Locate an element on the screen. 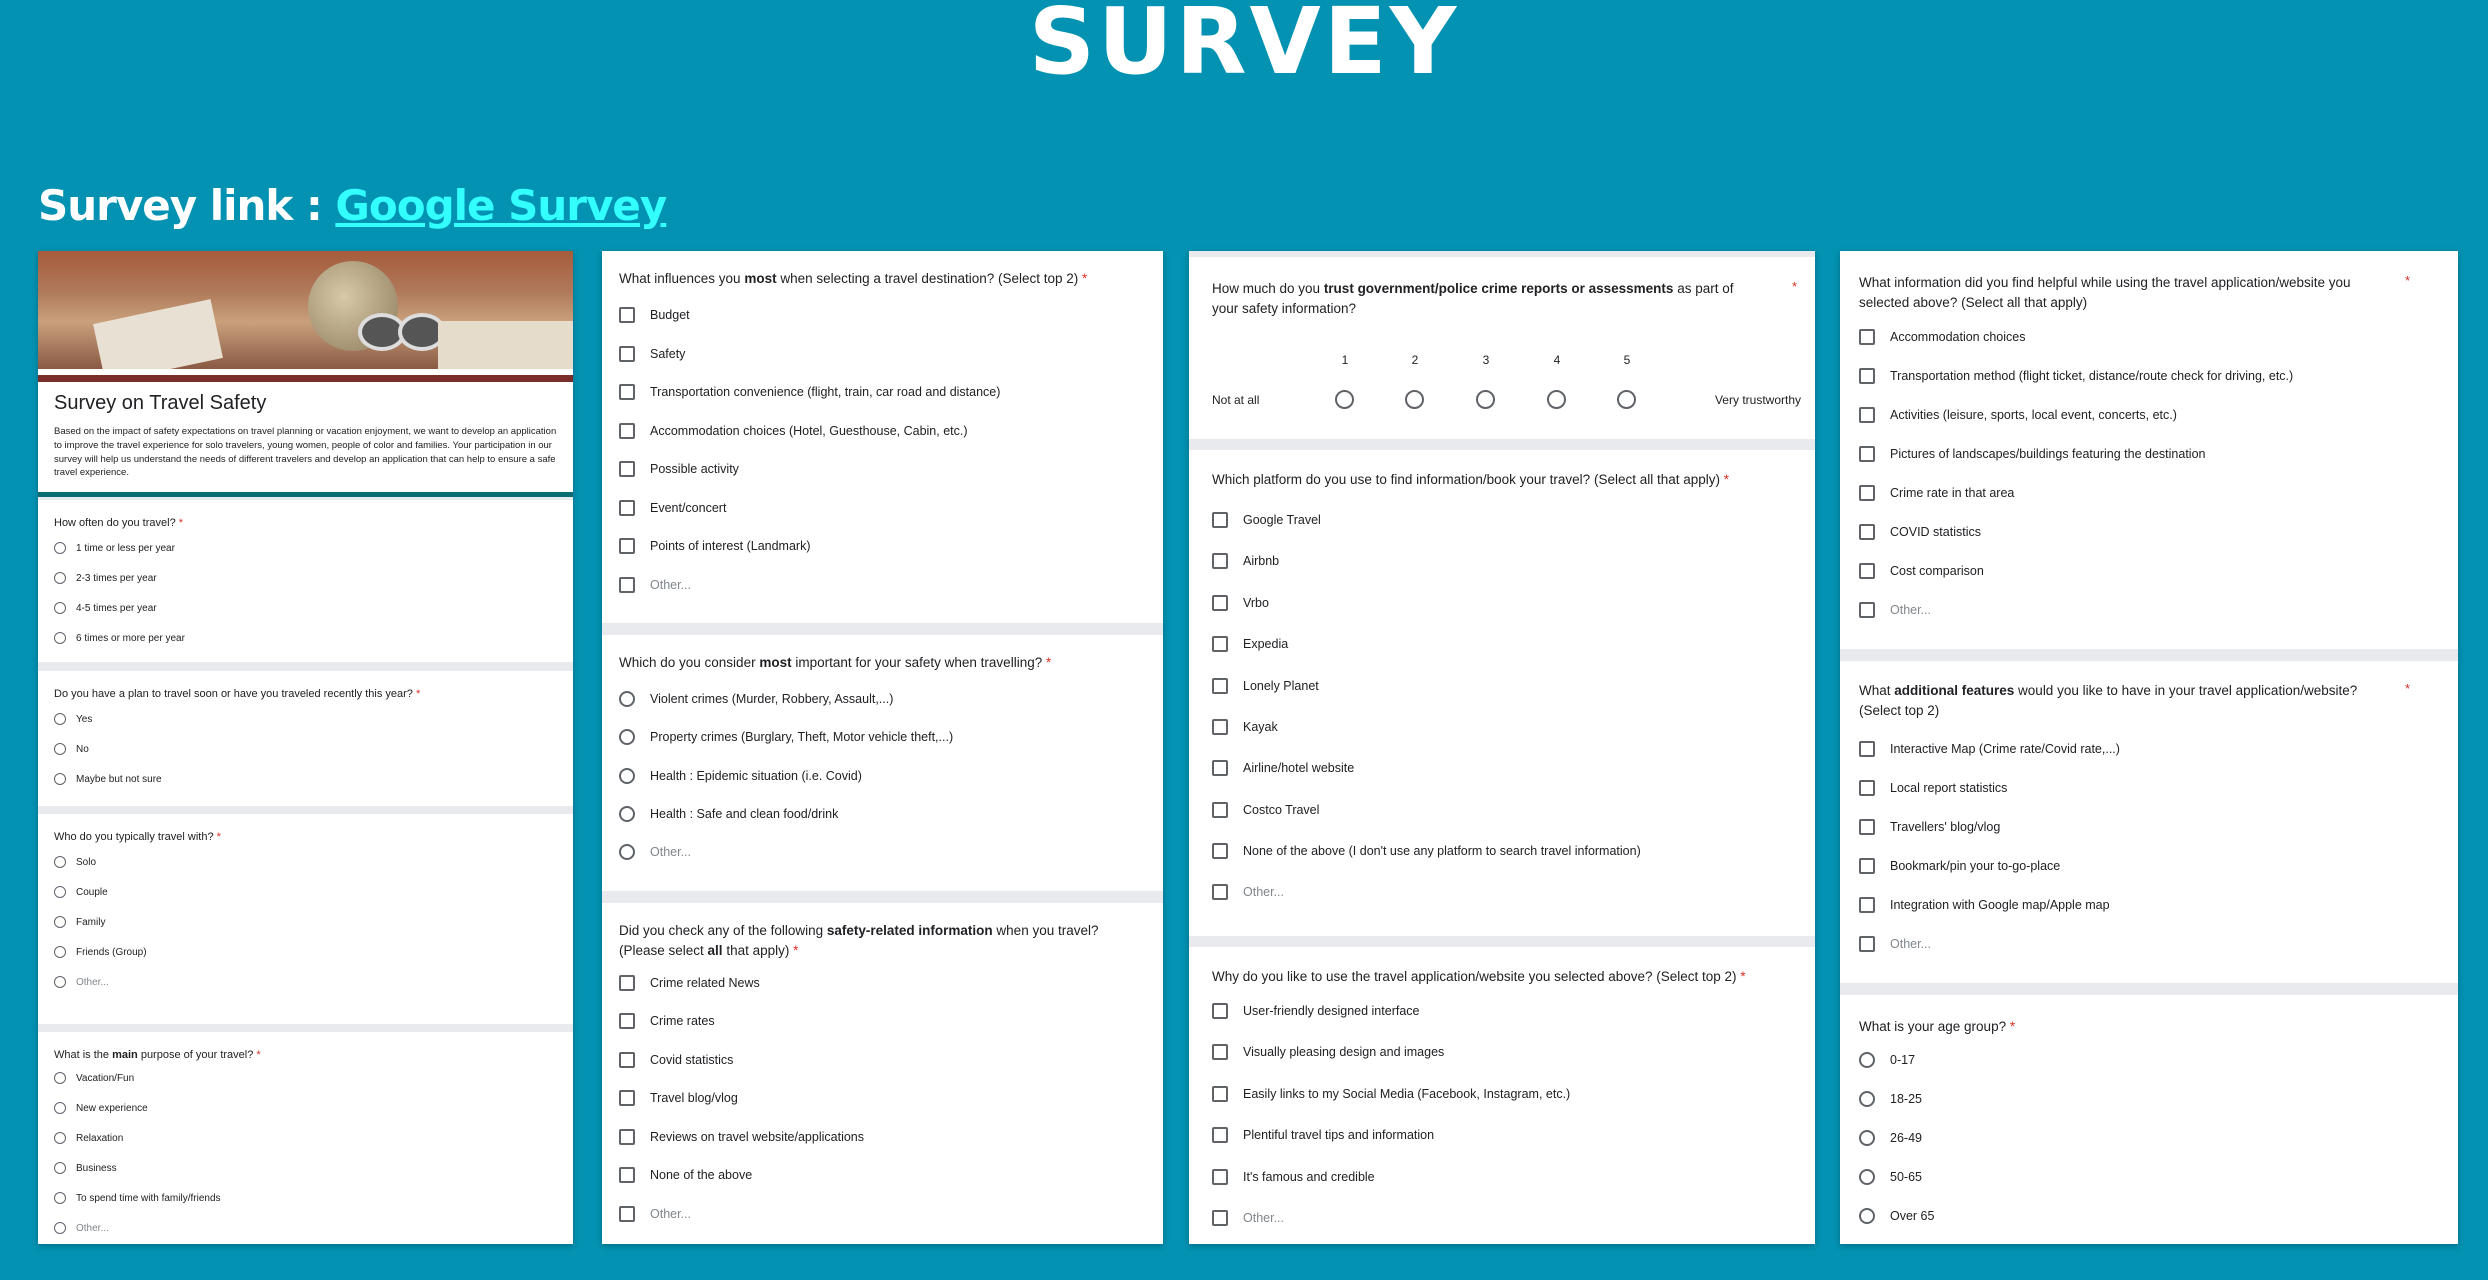  checkbox-option: Vrbo is located at coordinates (1240, 603).